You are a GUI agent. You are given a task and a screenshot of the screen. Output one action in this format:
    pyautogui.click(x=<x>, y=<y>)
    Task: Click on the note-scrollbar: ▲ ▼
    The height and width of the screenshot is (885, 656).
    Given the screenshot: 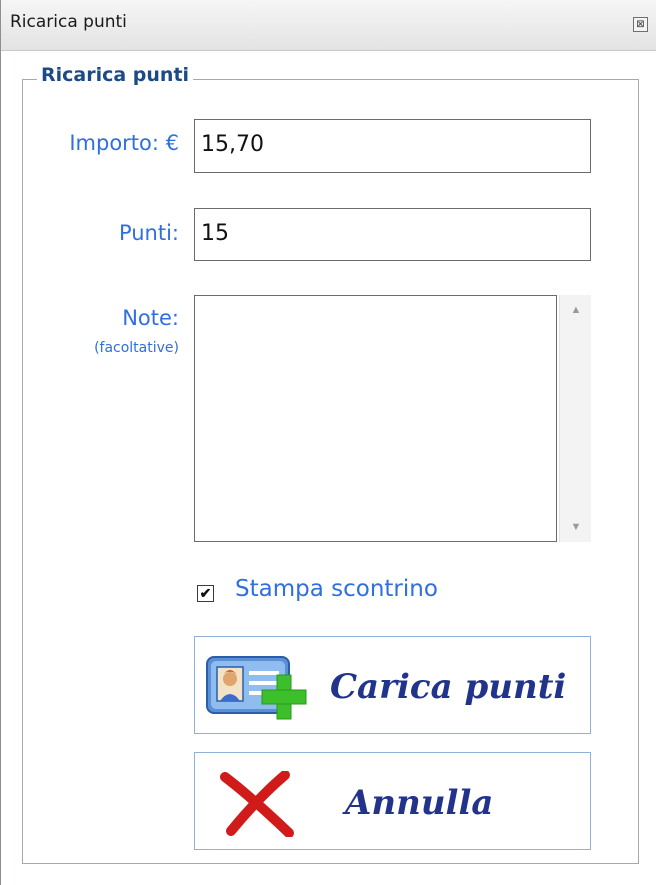 What is the action you would take?
    pyautogui.click(x=575, y=418)
    